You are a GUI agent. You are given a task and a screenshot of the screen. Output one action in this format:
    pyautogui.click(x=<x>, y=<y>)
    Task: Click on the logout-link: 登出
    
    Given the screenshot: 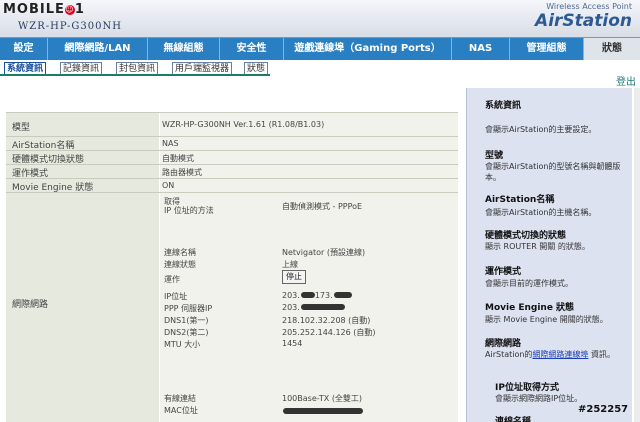 What is the action you would take?
    pyautogui.click(x=626, y=80)
    